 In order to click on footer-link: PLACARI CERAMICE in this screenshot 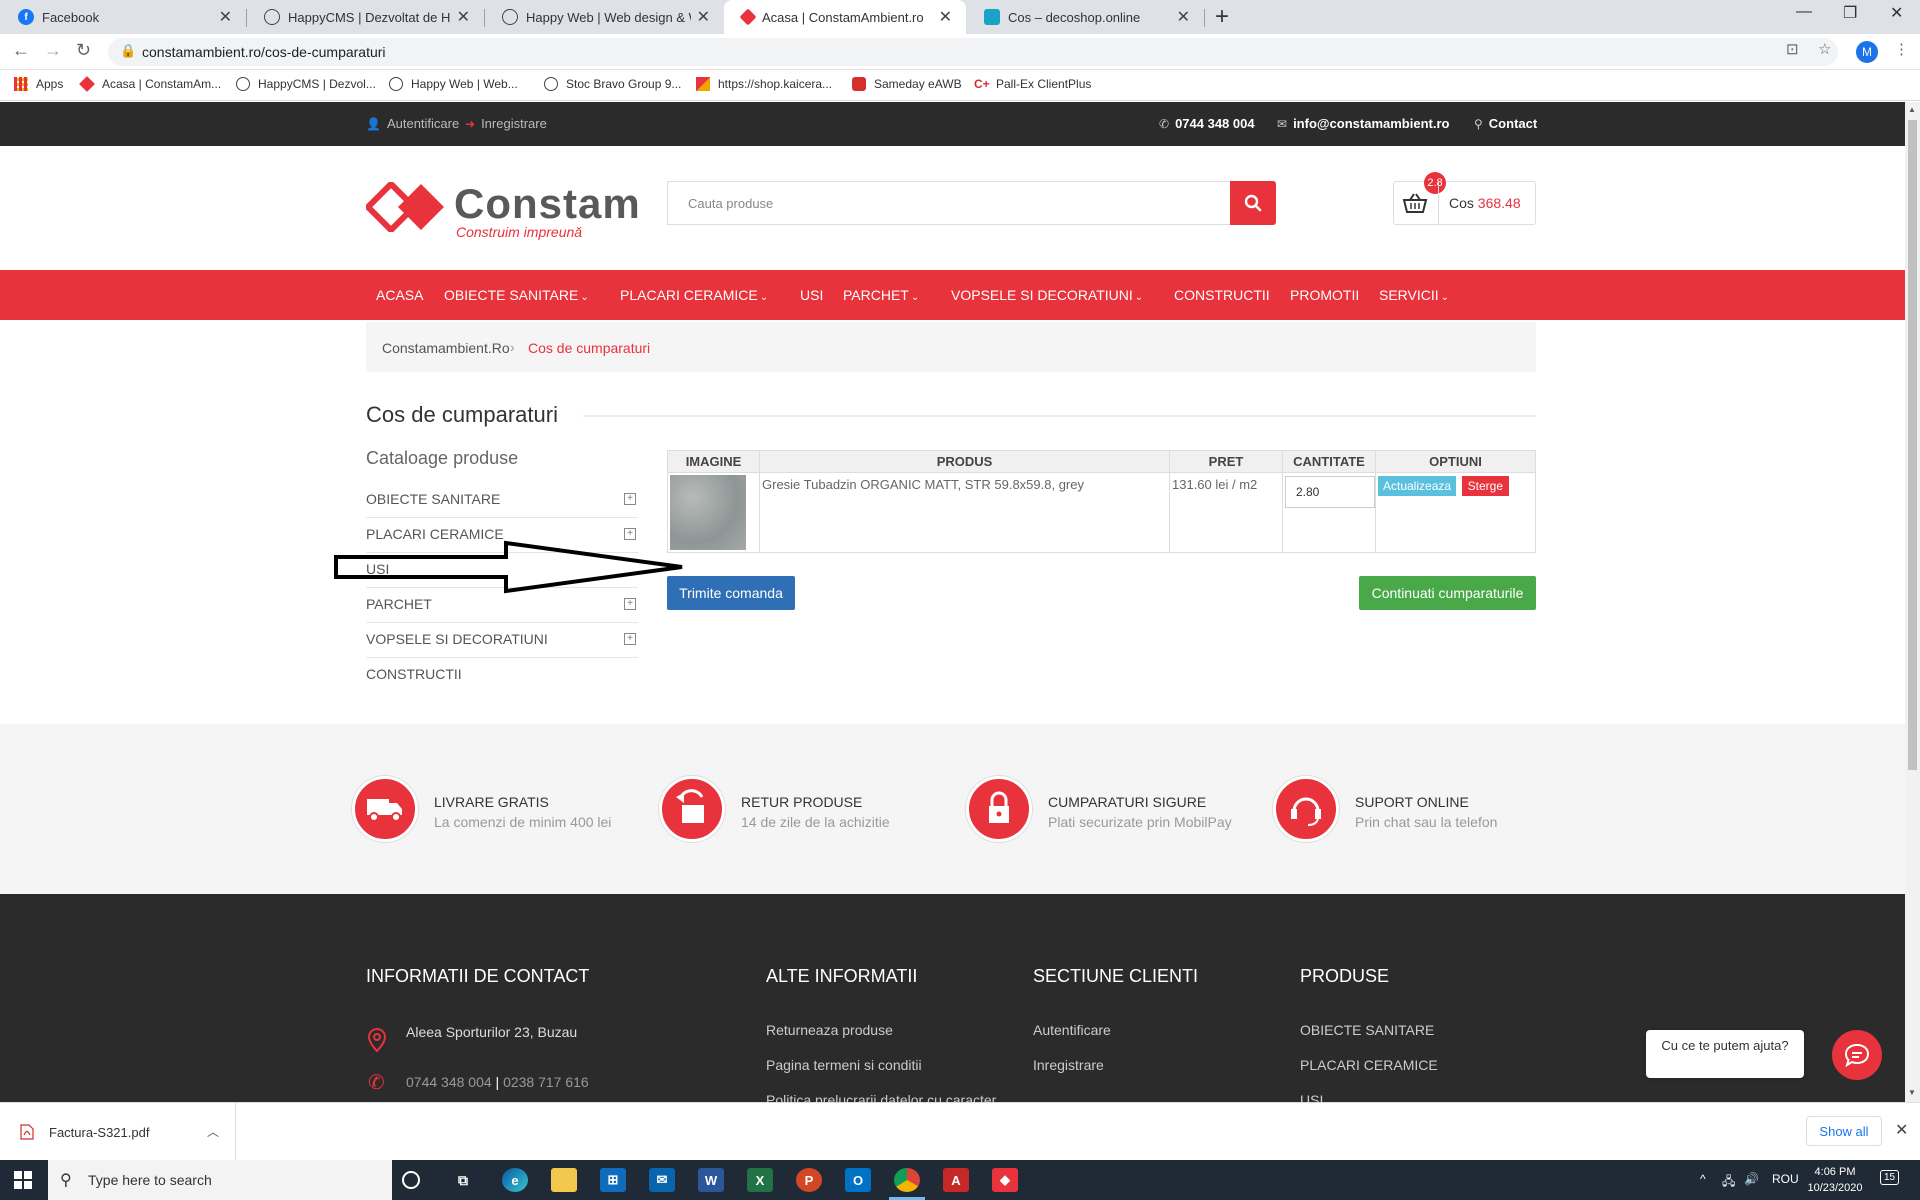, I will do `click(1369, 1065)`.